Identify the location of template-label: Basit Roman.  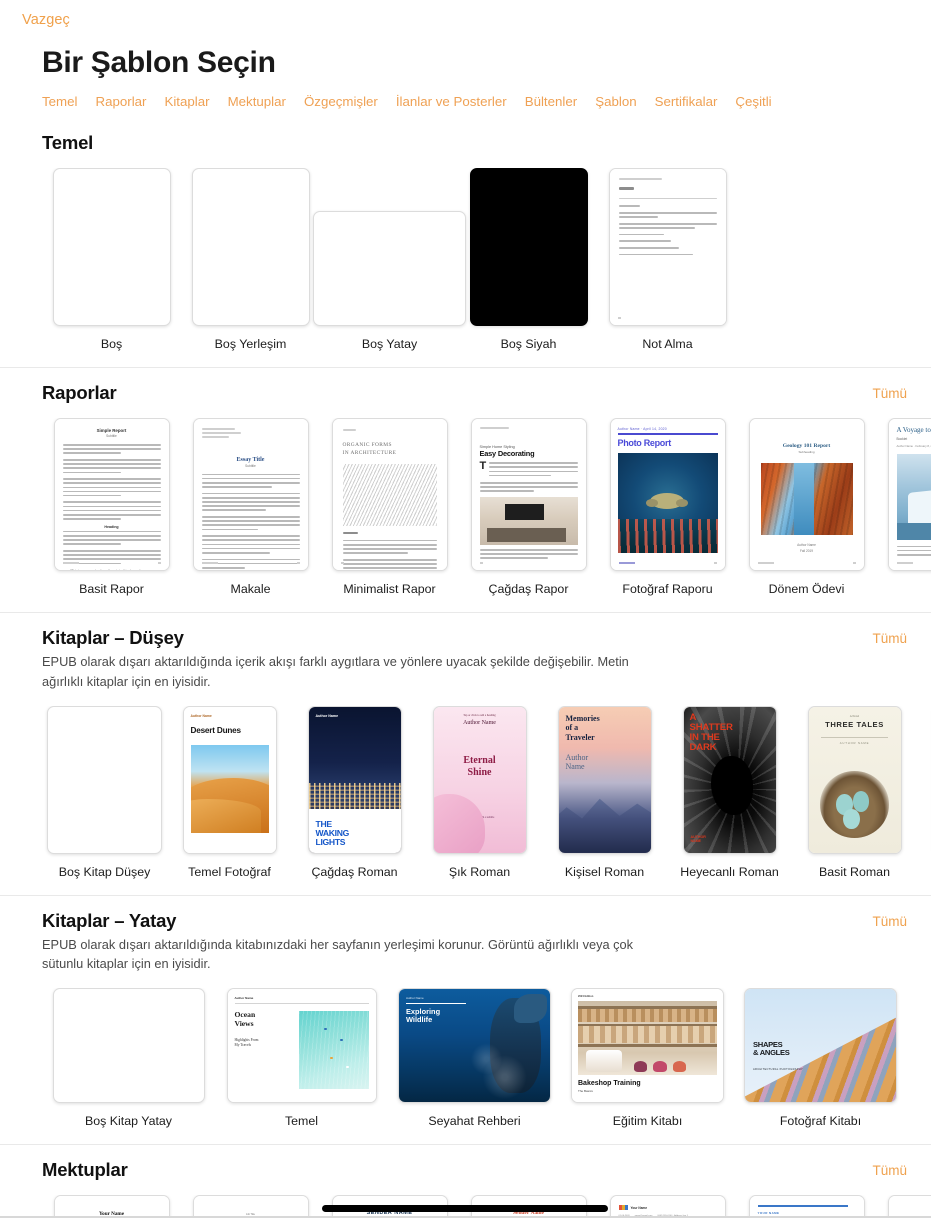
(854, 871).